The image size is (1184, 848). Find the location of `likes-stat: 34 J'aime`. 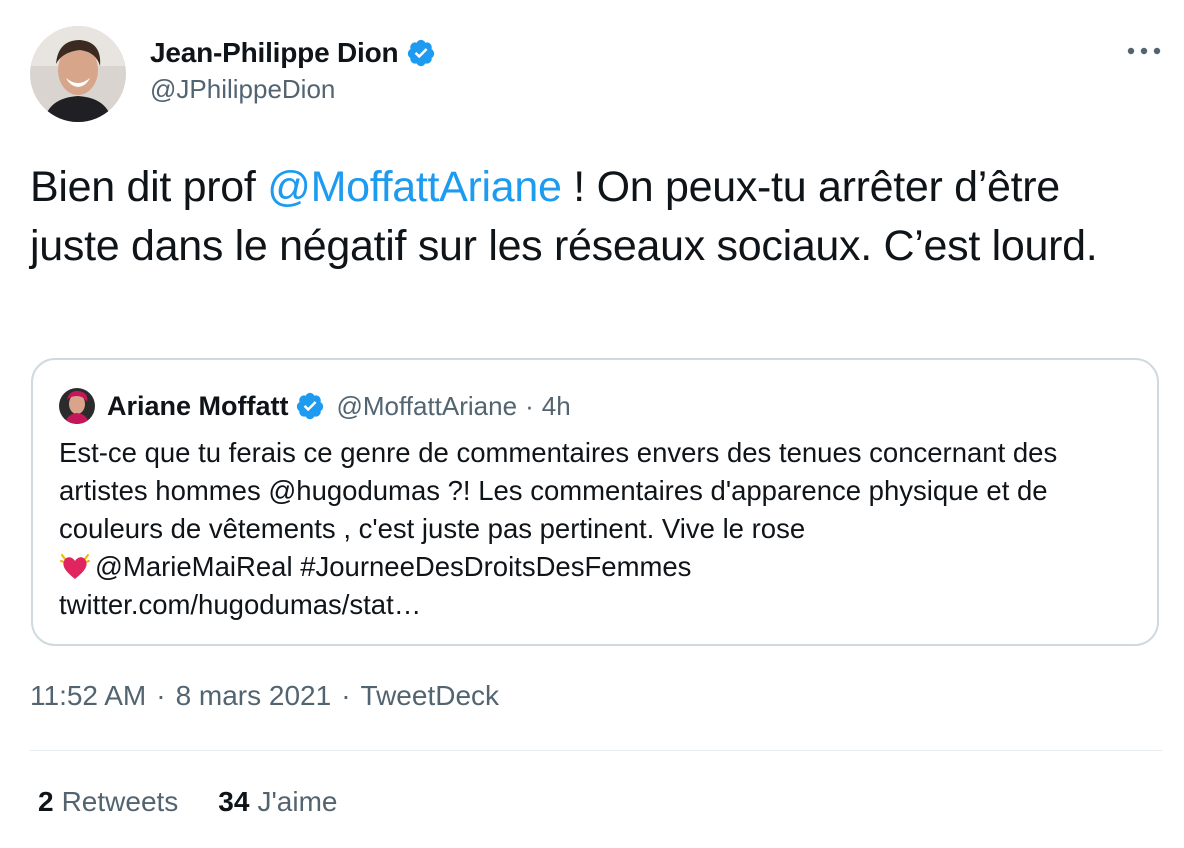

likes-stat: 34 J'aime is located at coordinates (277, 802).